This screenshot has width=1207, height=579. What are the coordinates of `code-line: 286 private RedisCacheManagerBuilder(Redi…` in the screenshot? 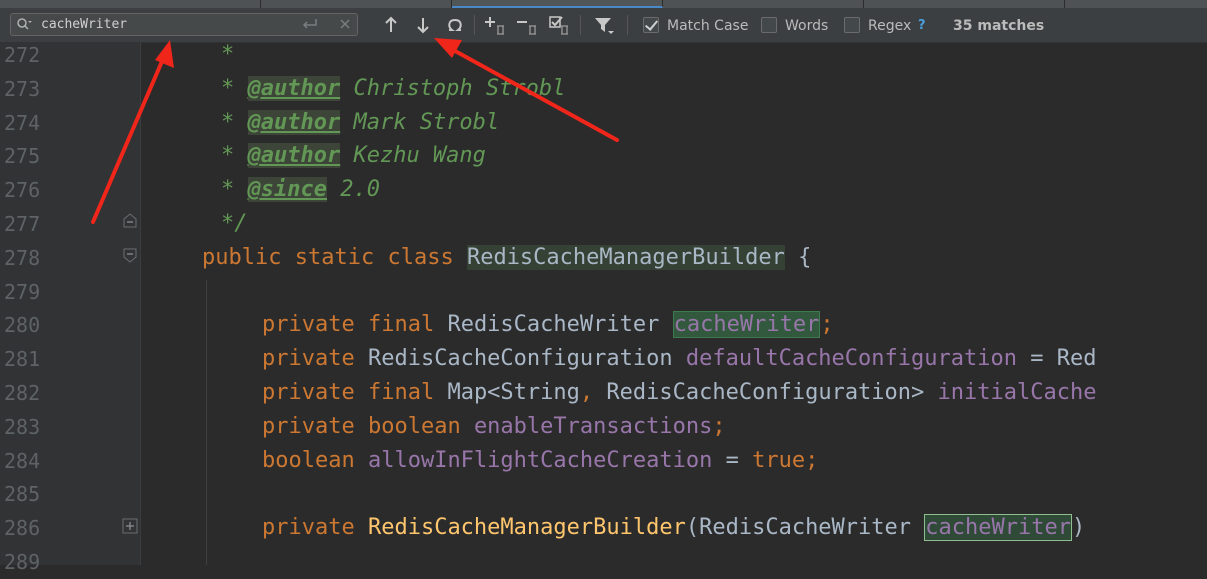 It's located at (603, 528).